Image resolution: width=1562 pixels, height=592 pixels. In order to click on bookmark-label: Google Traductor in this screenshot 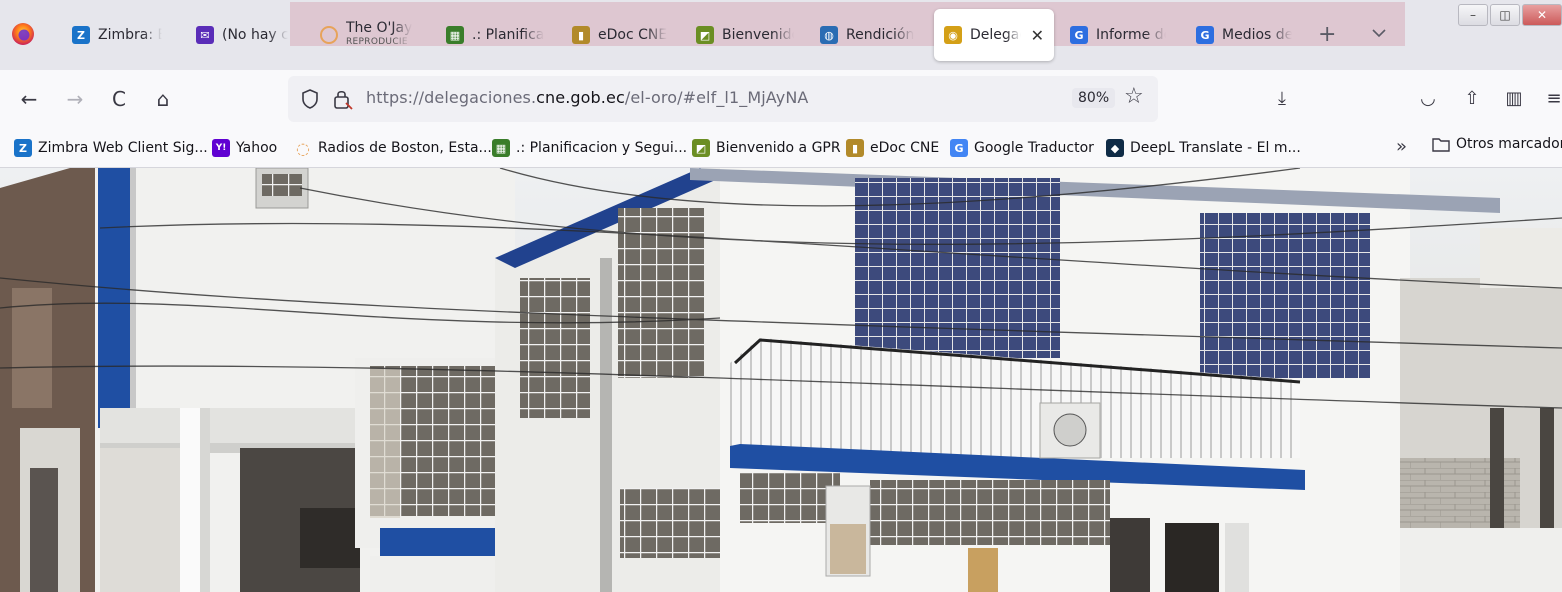, I will do `click(1034, 148)`.